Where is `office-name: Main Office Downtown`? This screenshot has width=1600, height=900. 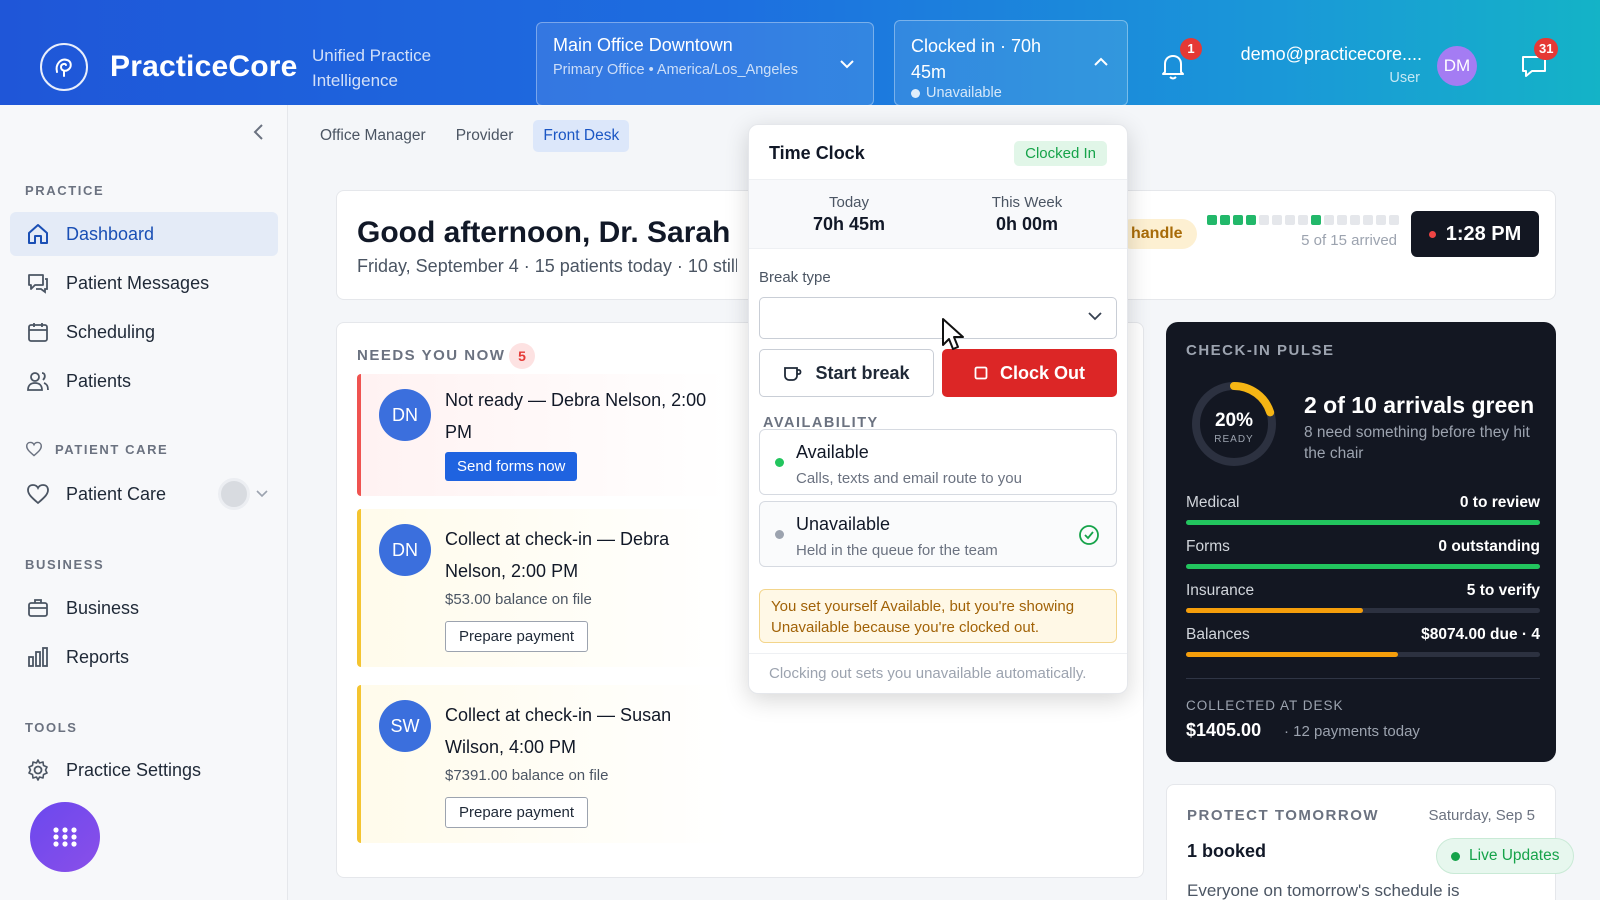
office-name: Main Office Downtown is located at coordinates (643, 45).